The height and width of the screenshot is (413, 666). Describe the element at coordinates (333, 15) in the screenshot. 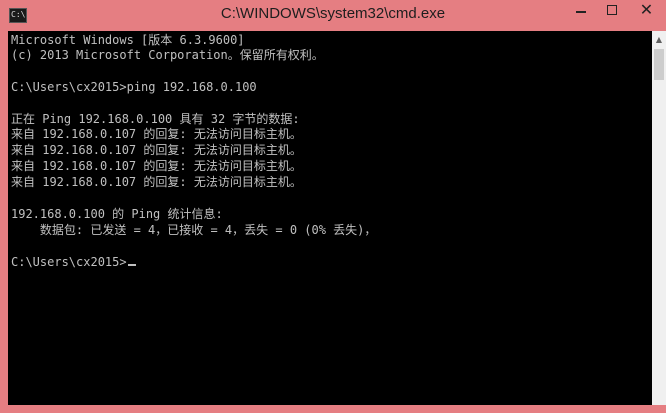

I see `title-bar: C:\ C:\WINDOWS\system32\cmd.exe ✕` at that location.